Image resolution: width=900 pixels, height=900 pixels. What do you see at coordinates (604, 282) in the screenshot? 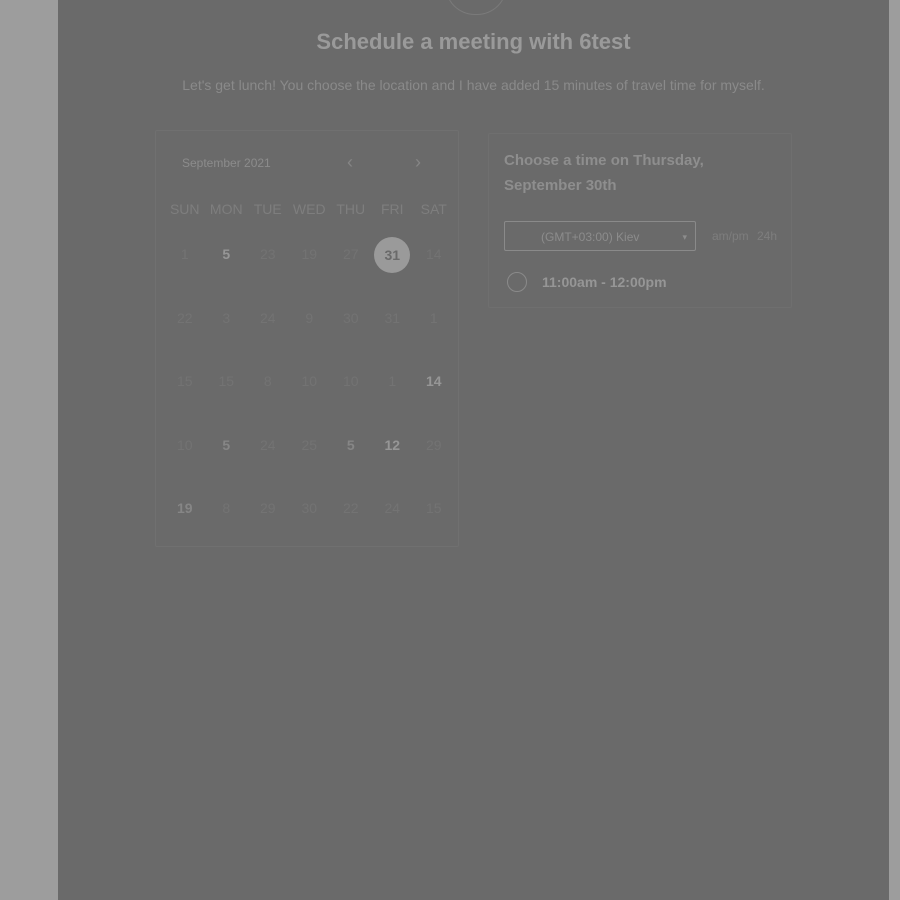
I see `time-slot-label: 11:00am - 12:00pm` at bounding box center [604, 282].